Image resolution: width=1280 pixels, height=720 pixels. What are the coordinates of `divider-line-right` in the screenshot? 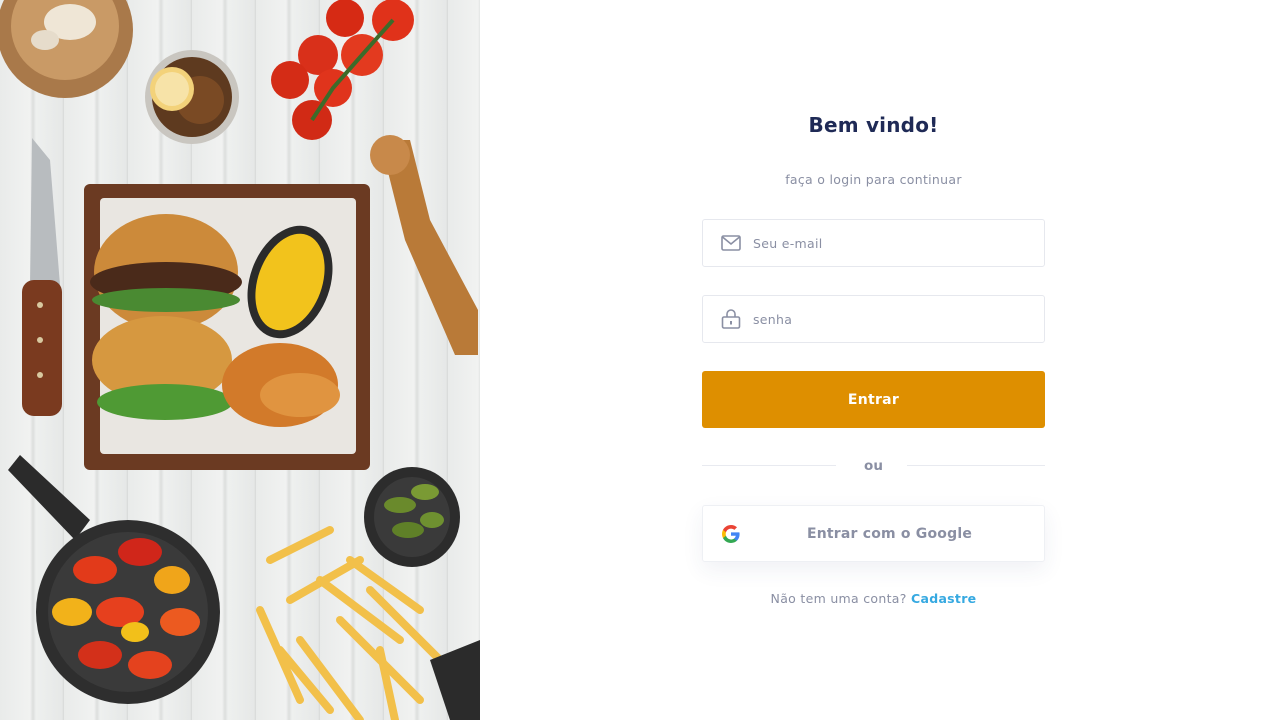 It's located at (976, 465).